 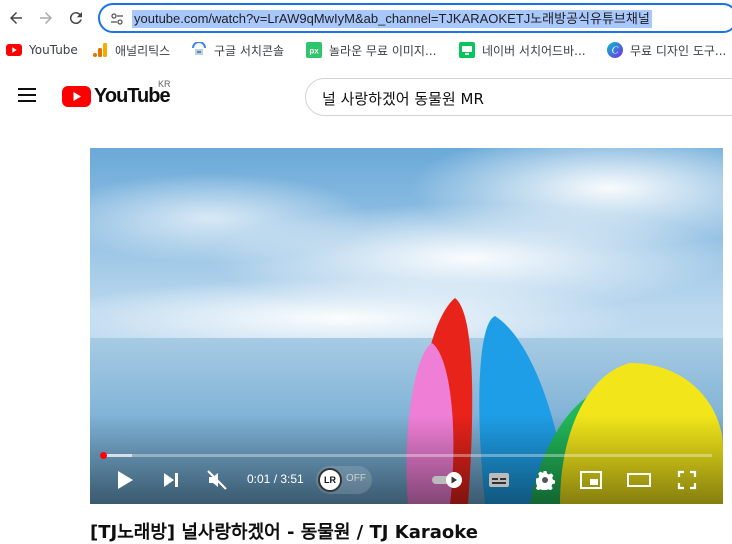 I want to click on skip-next-icon, so click(x=171, y=480).